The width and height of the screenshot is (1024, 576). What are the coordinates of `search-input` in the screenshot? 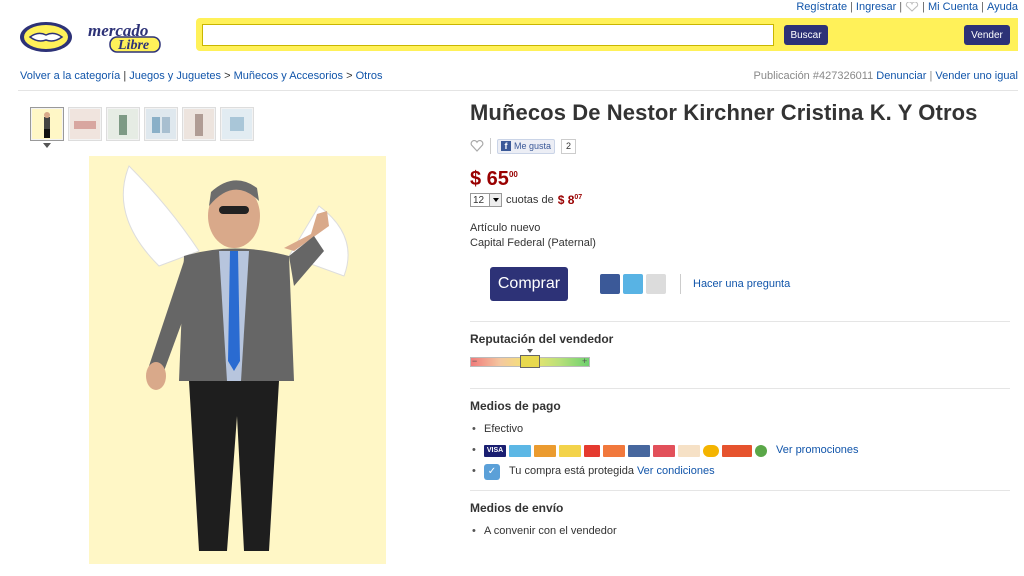 It's located at (488, 35).